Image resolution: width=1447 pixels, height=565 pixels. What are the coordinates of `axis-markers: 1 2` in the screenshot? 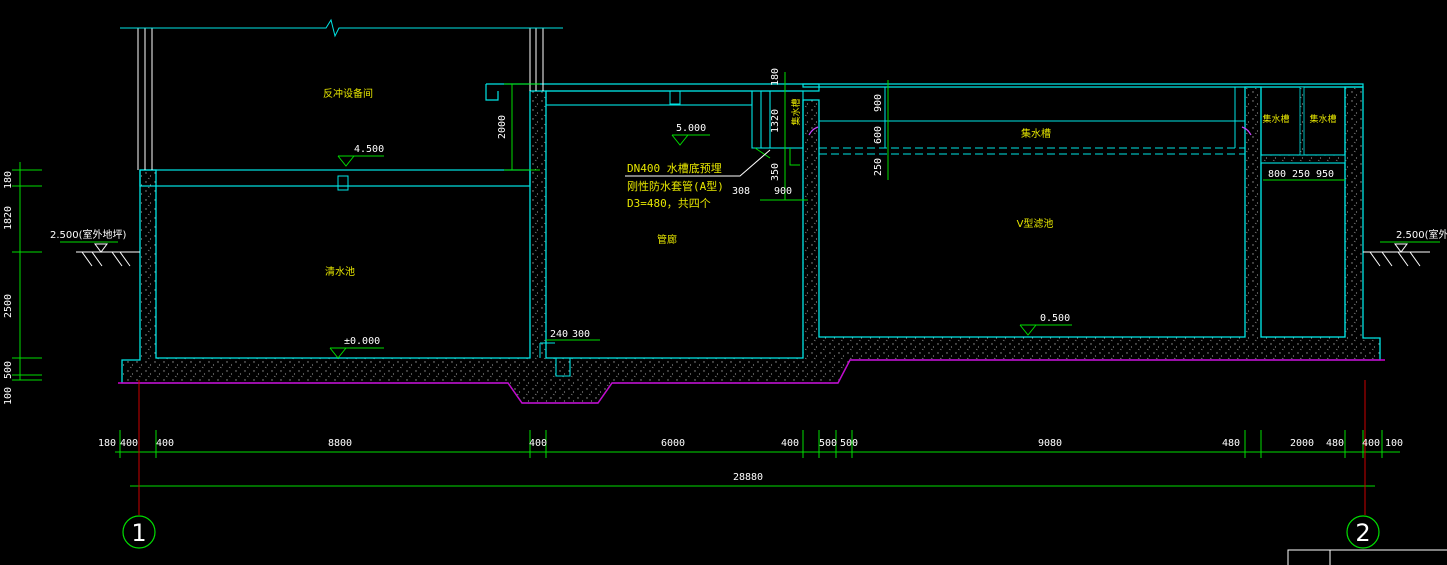 It's located at (751, 532).